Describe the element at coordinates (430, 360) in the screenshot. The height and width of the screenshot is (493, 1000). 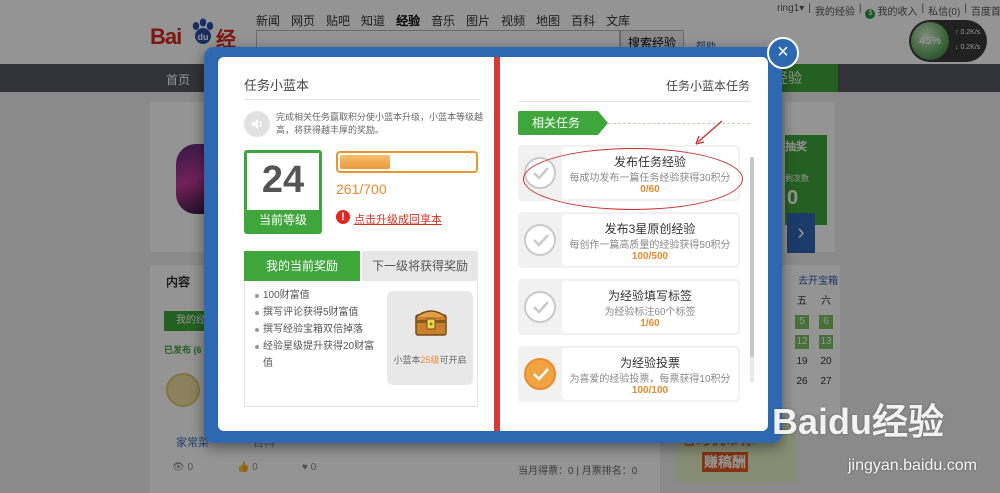
I see `chest-caption: 小蓝本25级可开启` at that location.